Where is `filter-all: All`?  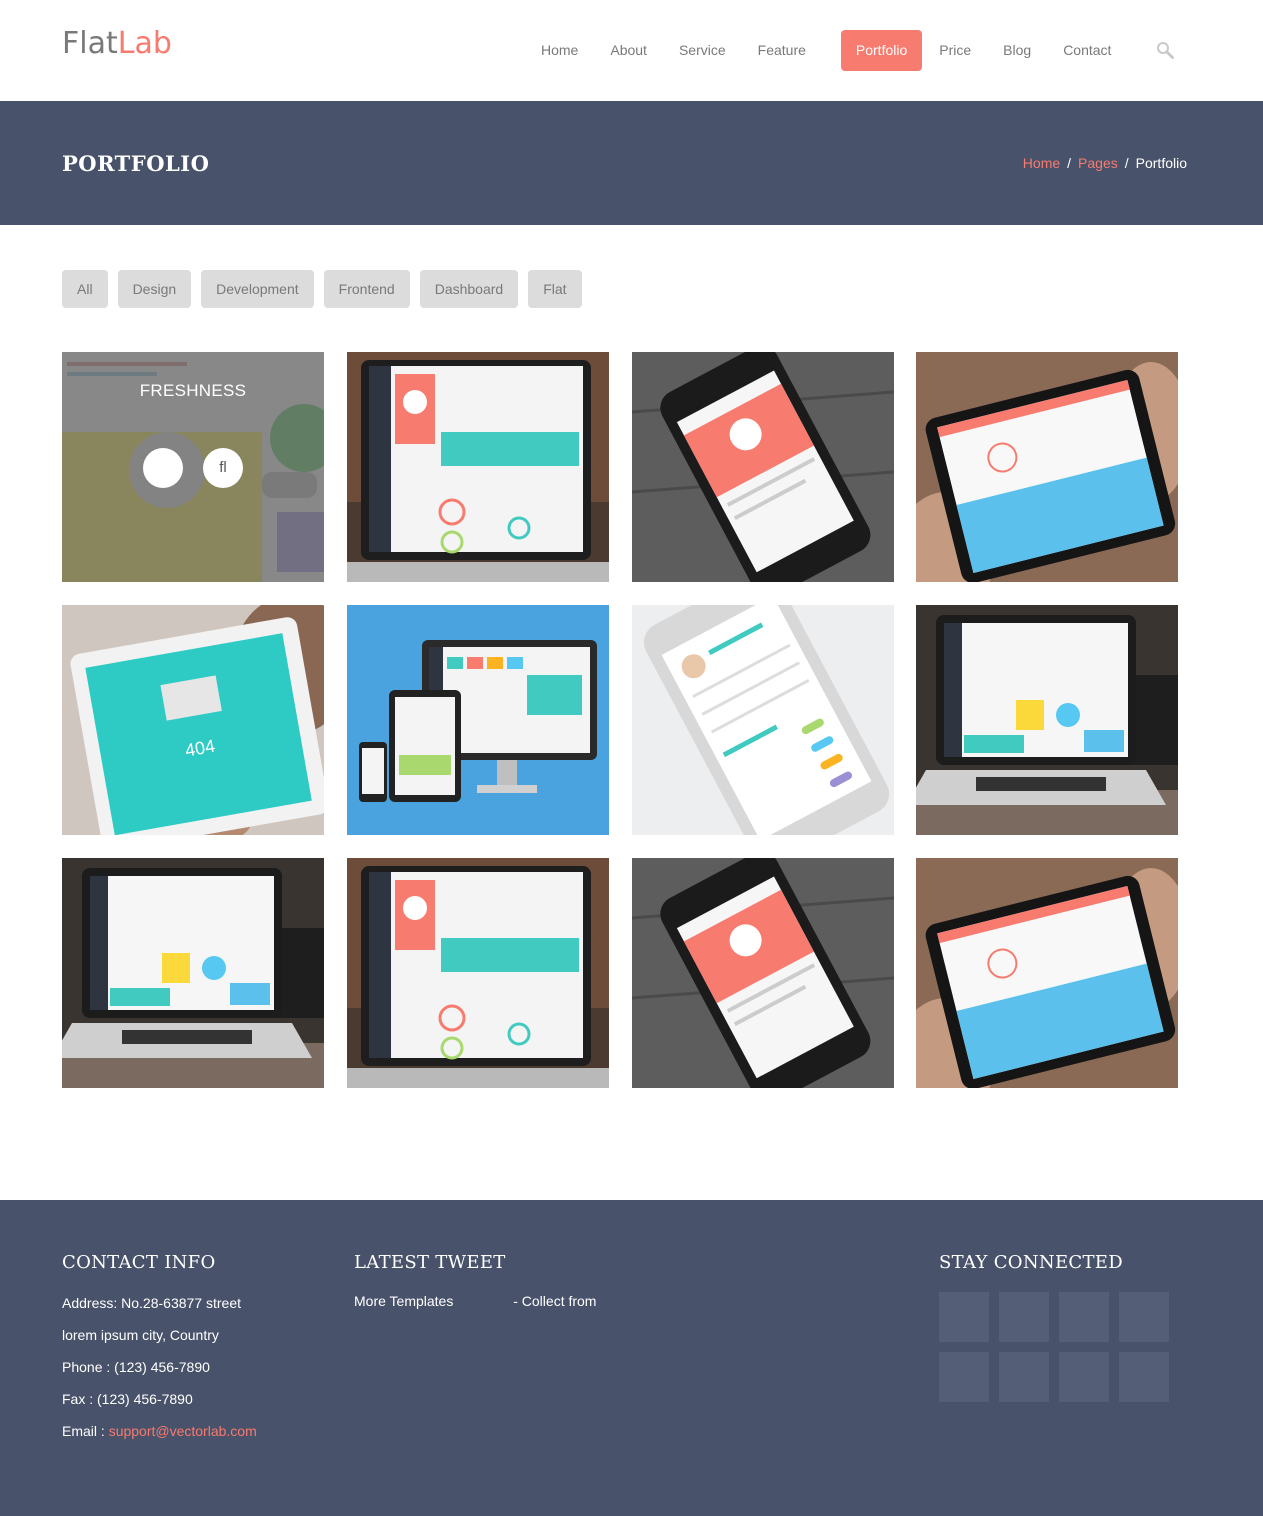 filter-all: All is located at coordinates (85, 289).